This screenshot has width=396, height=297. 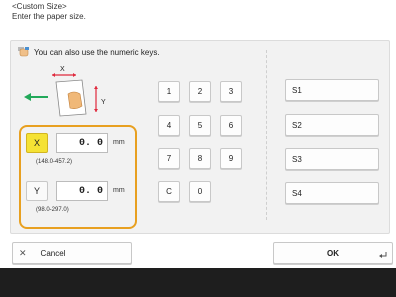 What do you see at coordinates (231, 91) in the screenshot?
I see `key-3: 3` at bounding box center [231, 91].